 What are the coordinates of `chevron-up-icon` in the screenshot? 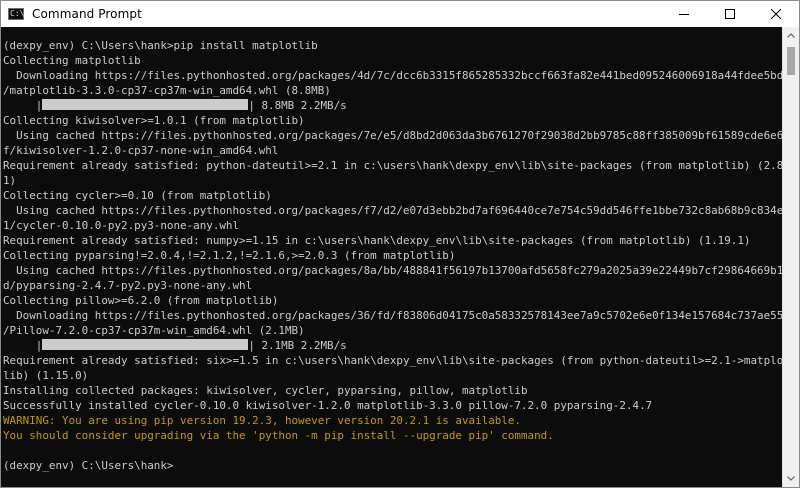 It's located at (791, 35).